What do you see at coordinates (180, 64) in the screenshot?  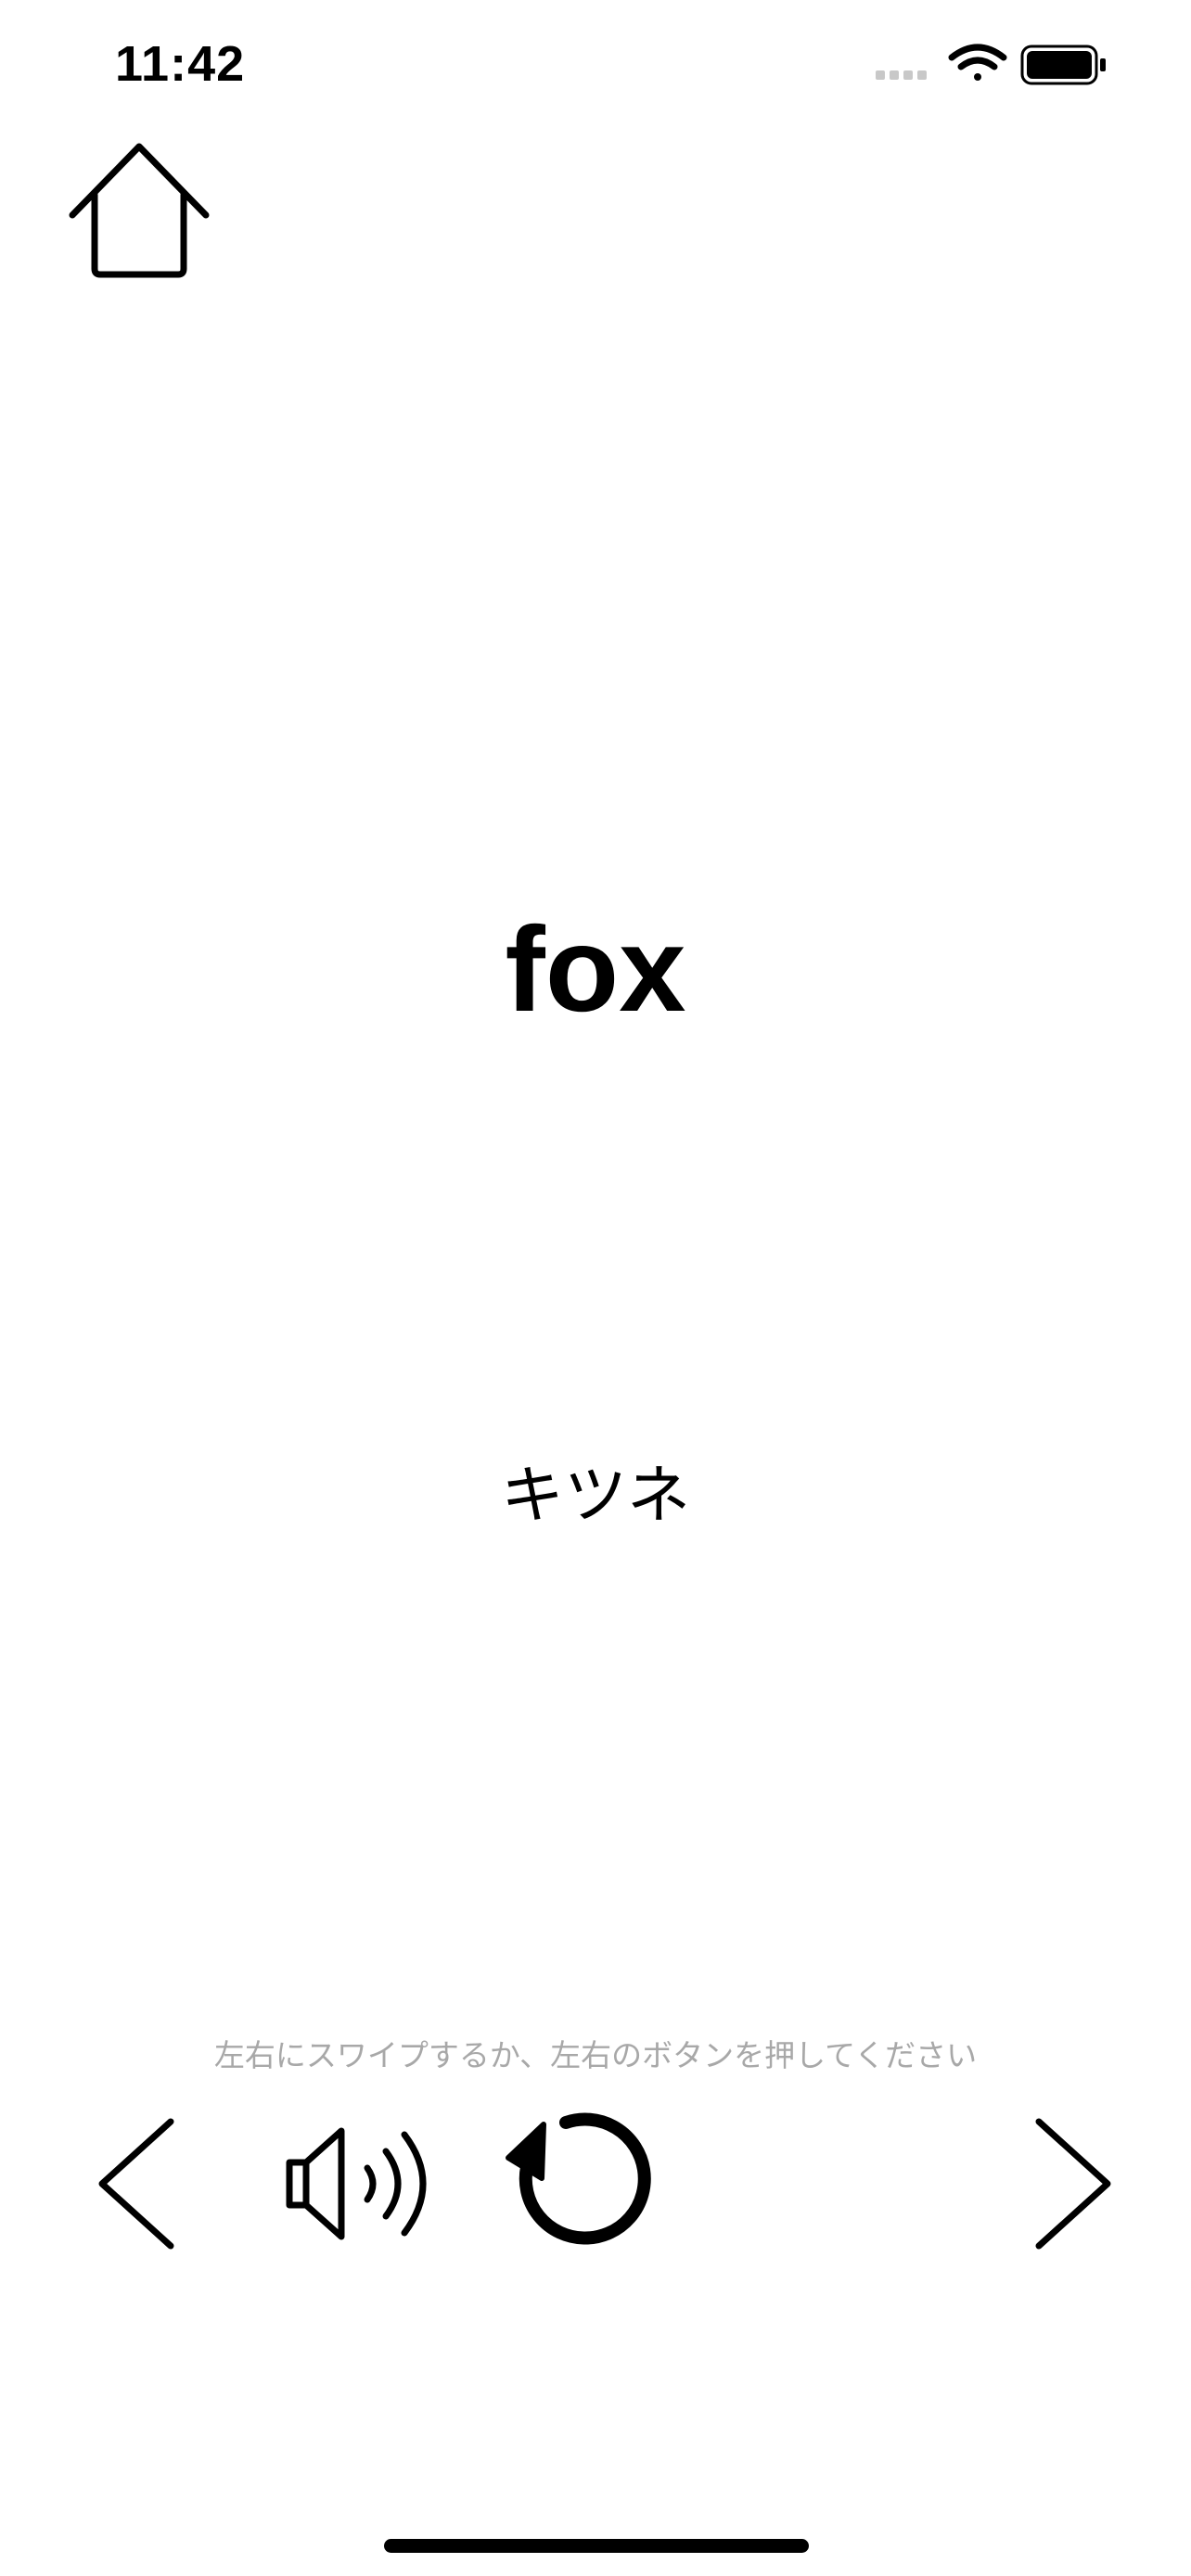 I see `status-time: 11:42` at bounding box center [180, 64].